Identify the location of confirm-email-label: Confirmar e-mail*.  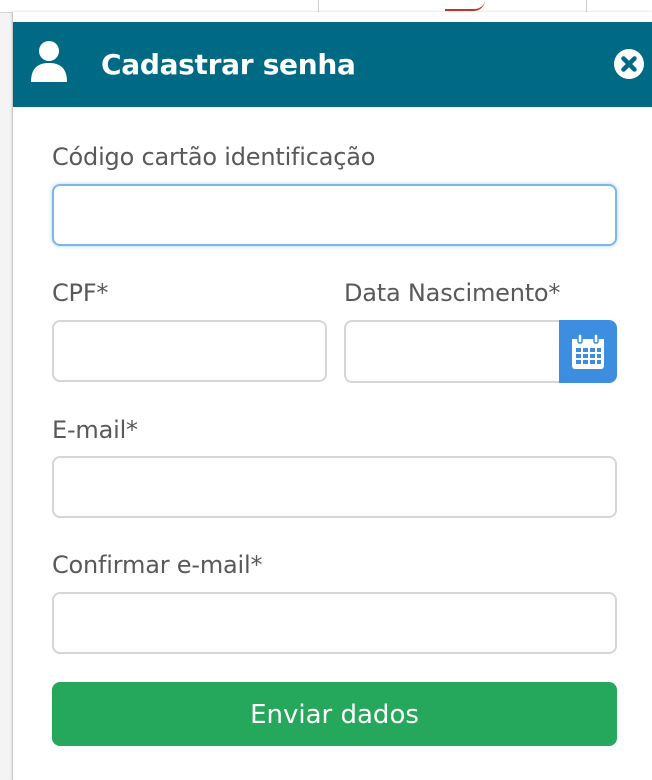
(157, 565).